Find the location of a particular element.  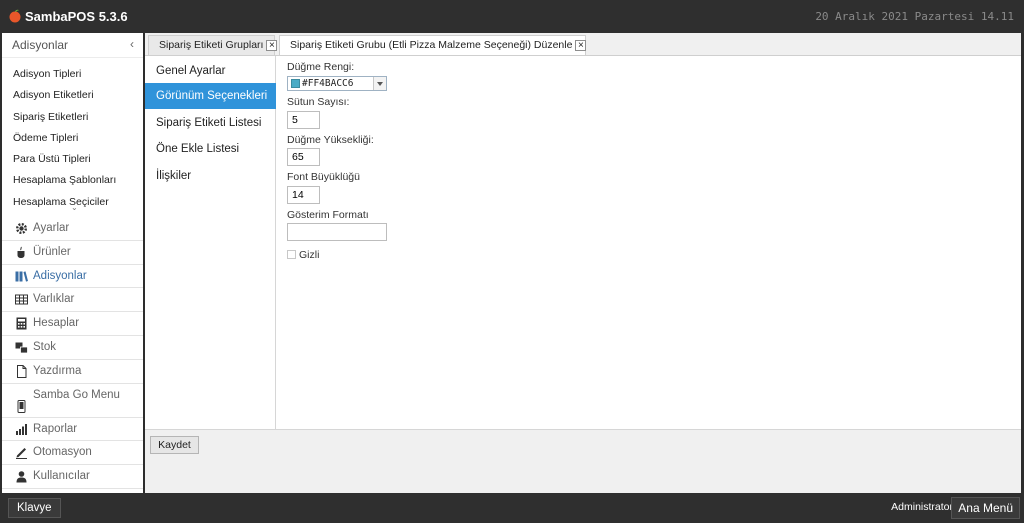

table-icon is located at coordinates (21, 299).